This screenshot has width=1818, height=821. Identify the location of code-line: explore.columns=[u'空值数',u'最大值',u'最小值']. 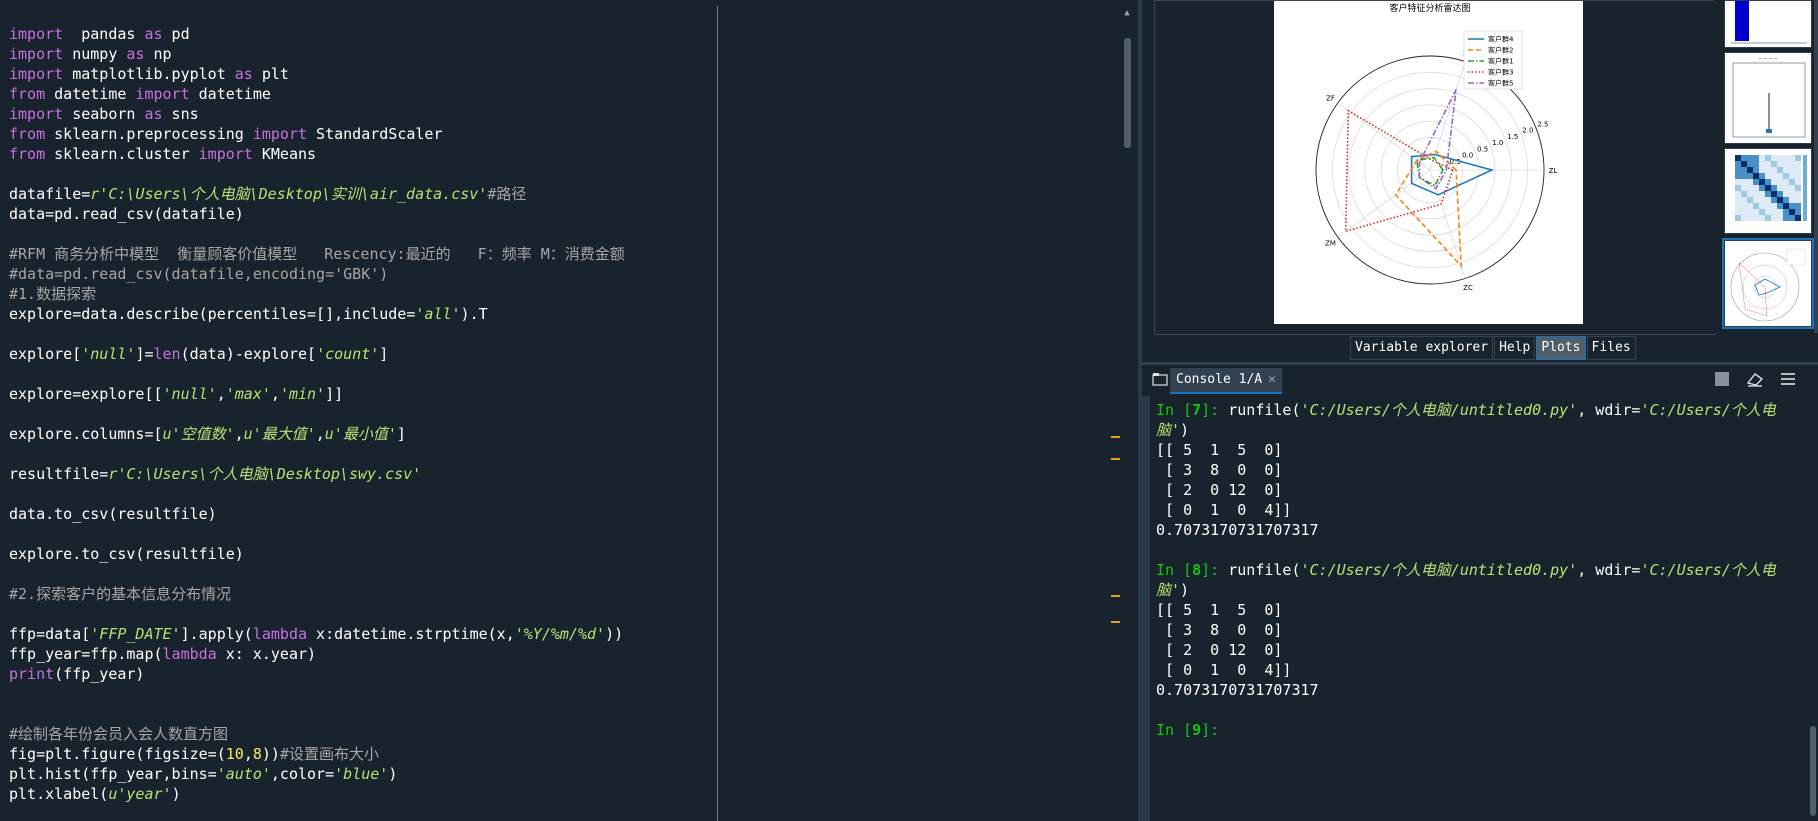
(559, 434).